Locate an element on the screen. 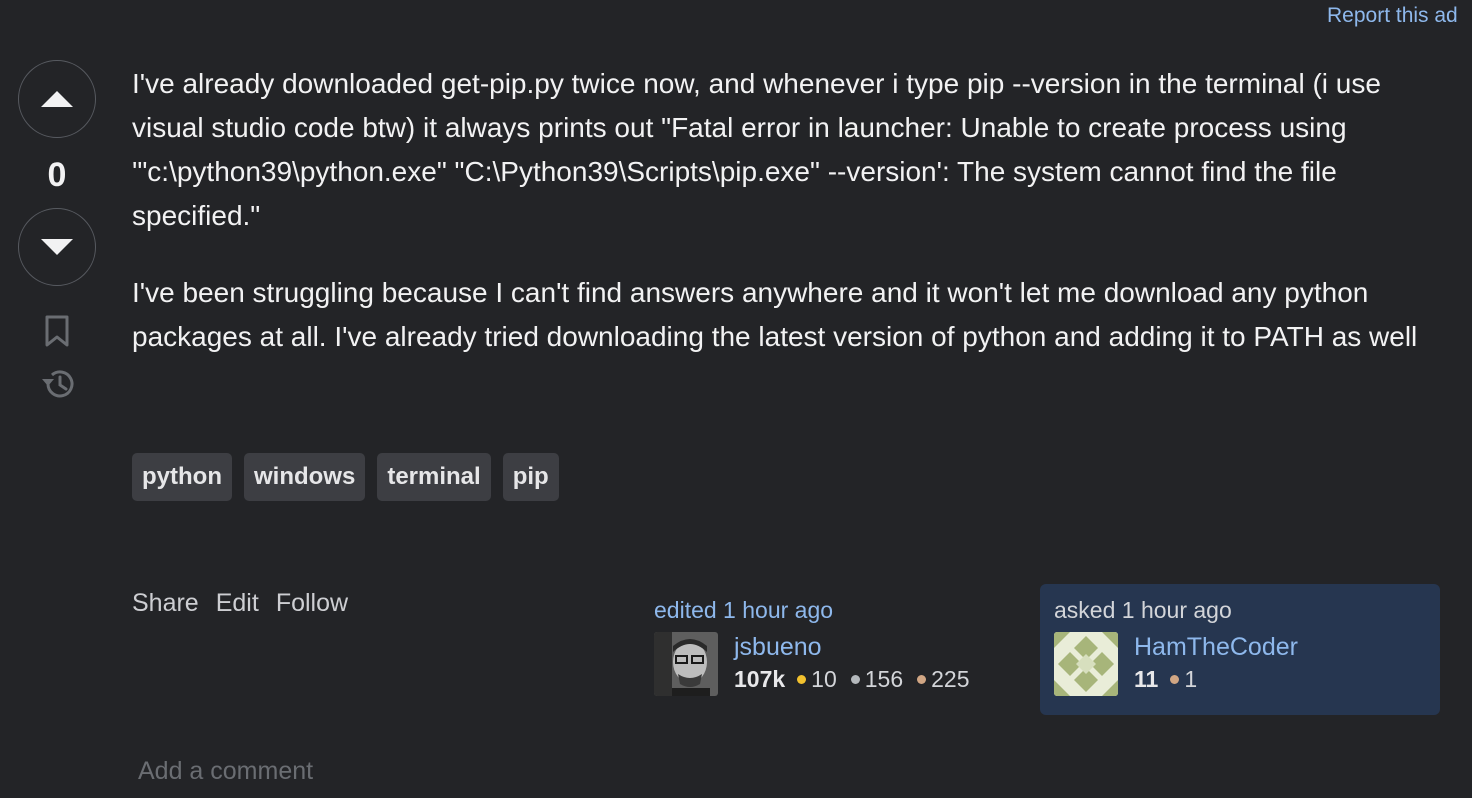 The height and width of the screenshot is (798, 1472). edited-time-link: edited 1 hour ago is located at coordinates (743, 610).